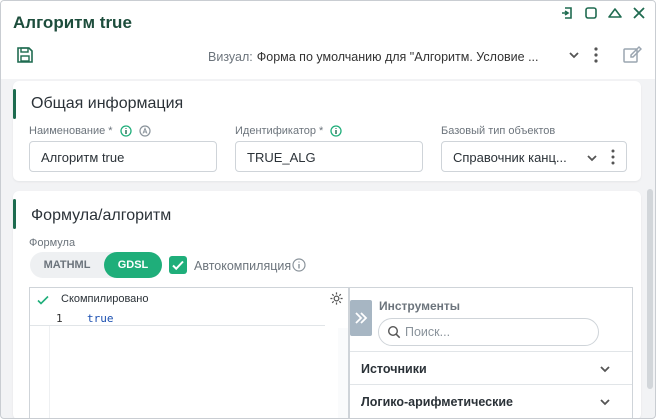 This screenshot has width=656, height=419. I want to click on compile-status: Скомпилировано, so click(105, 299).